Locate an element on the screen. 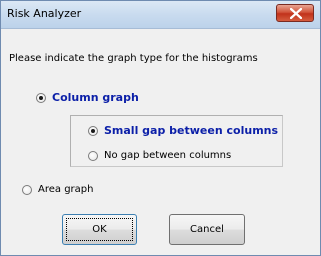  cancel-button-label: Cancel is located at coordinates (207, 229).